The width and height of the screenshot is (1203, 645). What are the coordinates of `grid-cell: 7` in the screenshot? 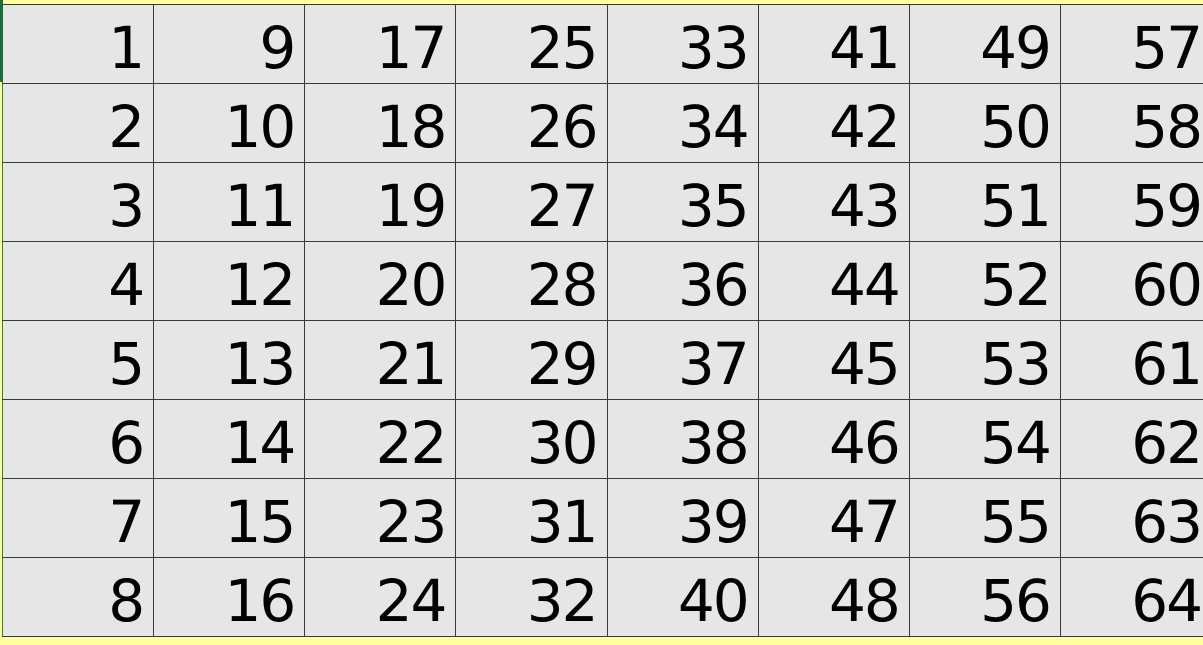 It's located at (78, 518).